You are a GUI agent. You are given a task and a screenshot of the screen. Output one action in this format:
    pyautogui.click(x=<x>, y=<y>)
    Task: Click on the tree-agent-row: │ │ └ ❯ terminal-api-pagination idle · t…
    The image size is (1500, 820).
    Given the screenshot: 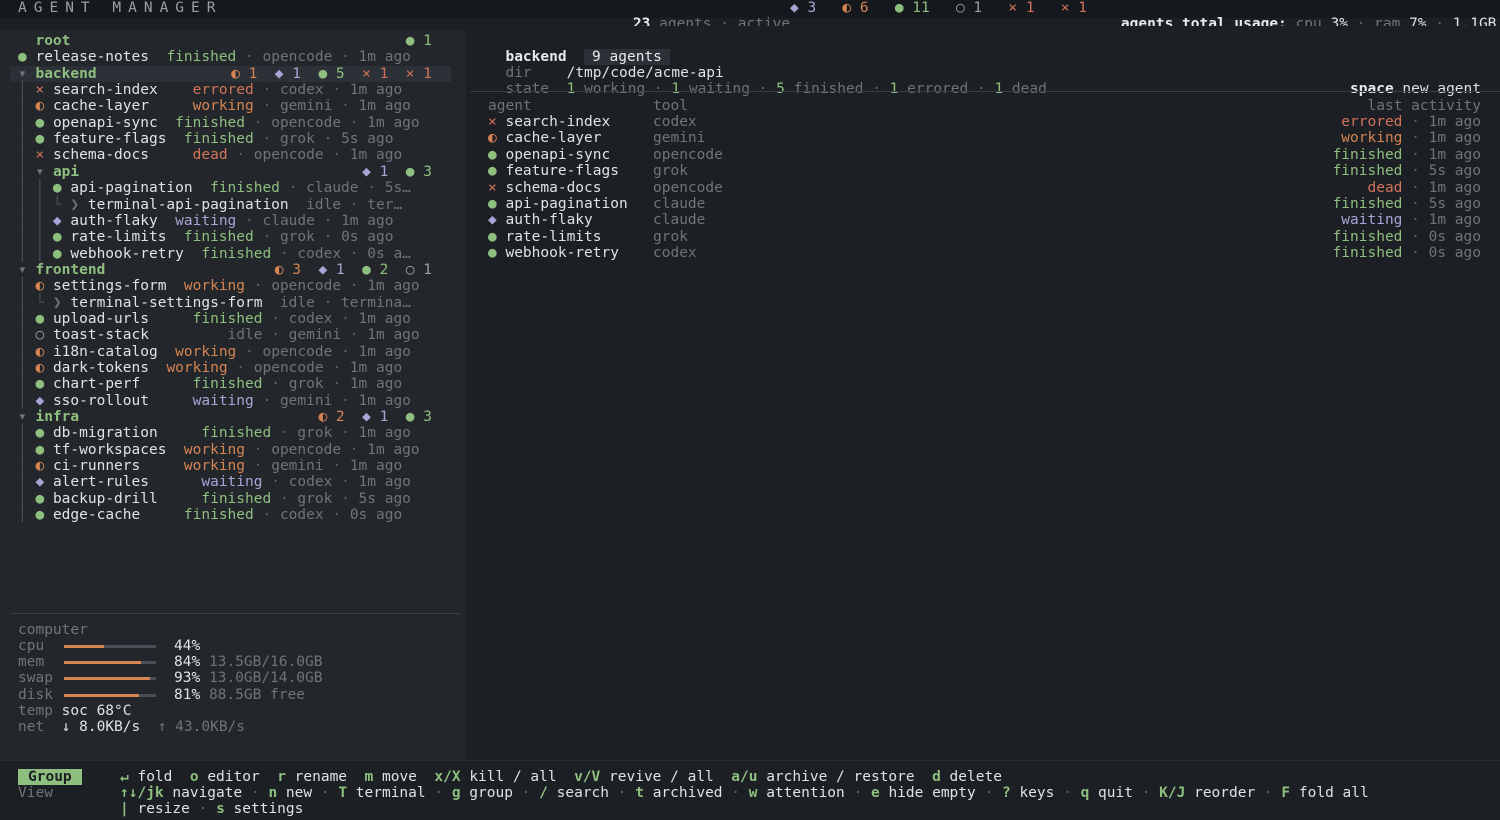 What is the action you would take?
    pyautogui.click(x=210, y=205)
    